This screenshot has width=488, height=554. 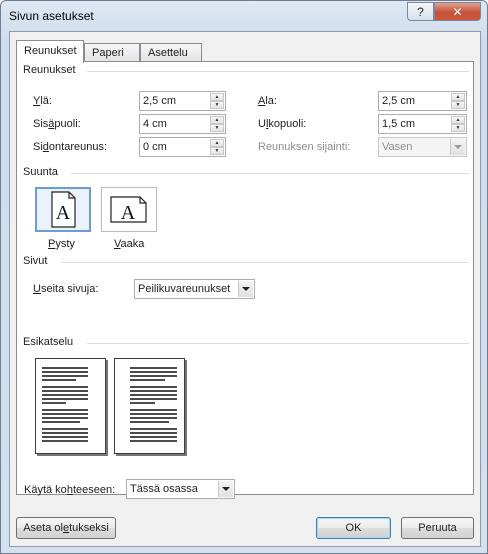 I want to click on preview-group-title: Esikatselu, so click(x=50, y=342).